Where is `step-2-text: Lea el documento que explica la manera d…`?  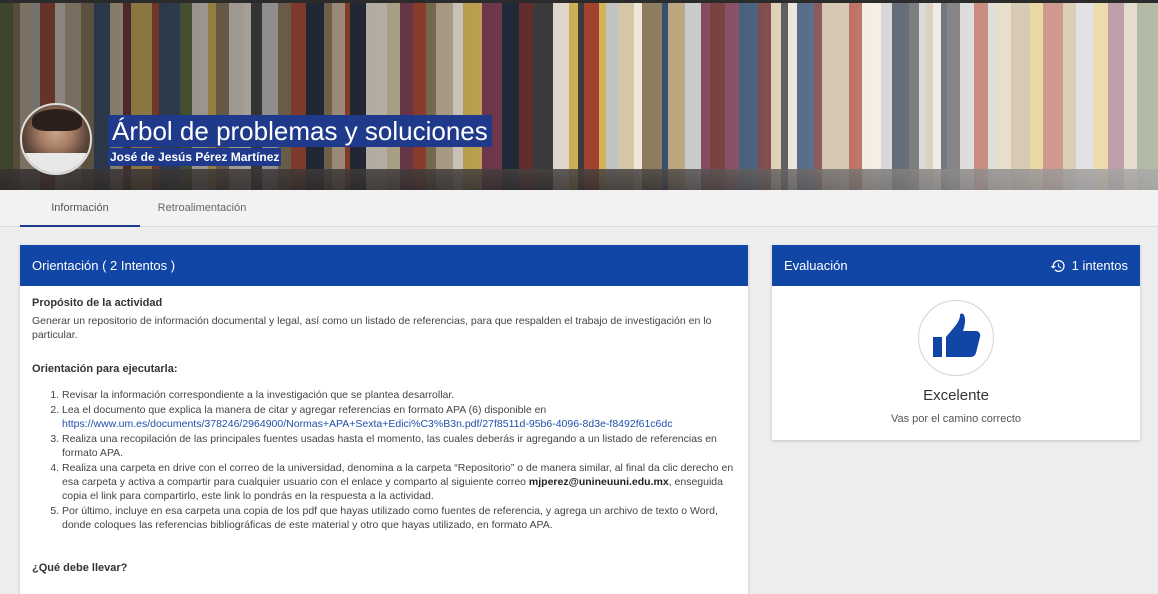
step-2-text: Lea el documento que explica la manera d… is located at coordinates (304, 410).